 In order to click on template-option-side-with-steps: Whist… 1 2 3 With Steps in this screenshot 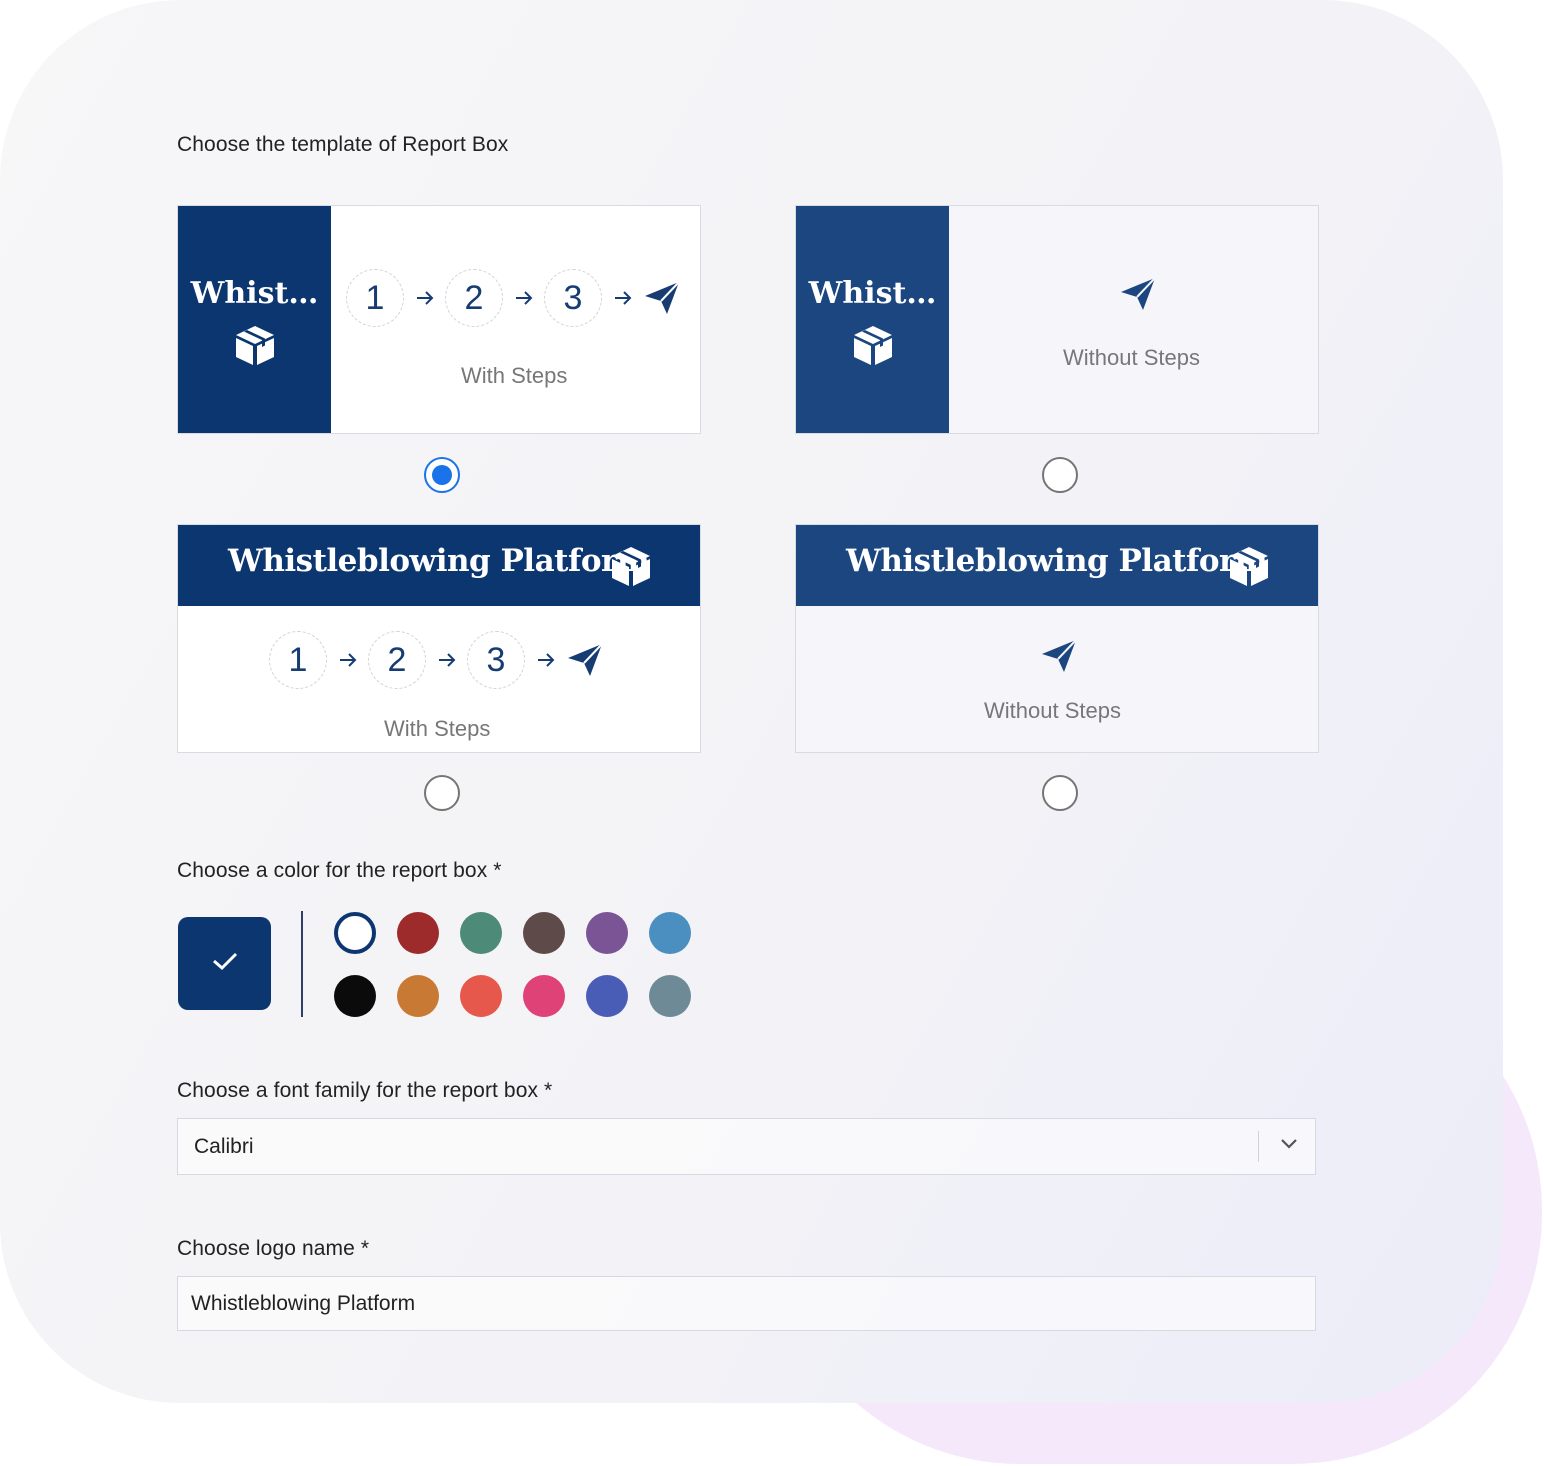, I will do `click(439, 319)`.